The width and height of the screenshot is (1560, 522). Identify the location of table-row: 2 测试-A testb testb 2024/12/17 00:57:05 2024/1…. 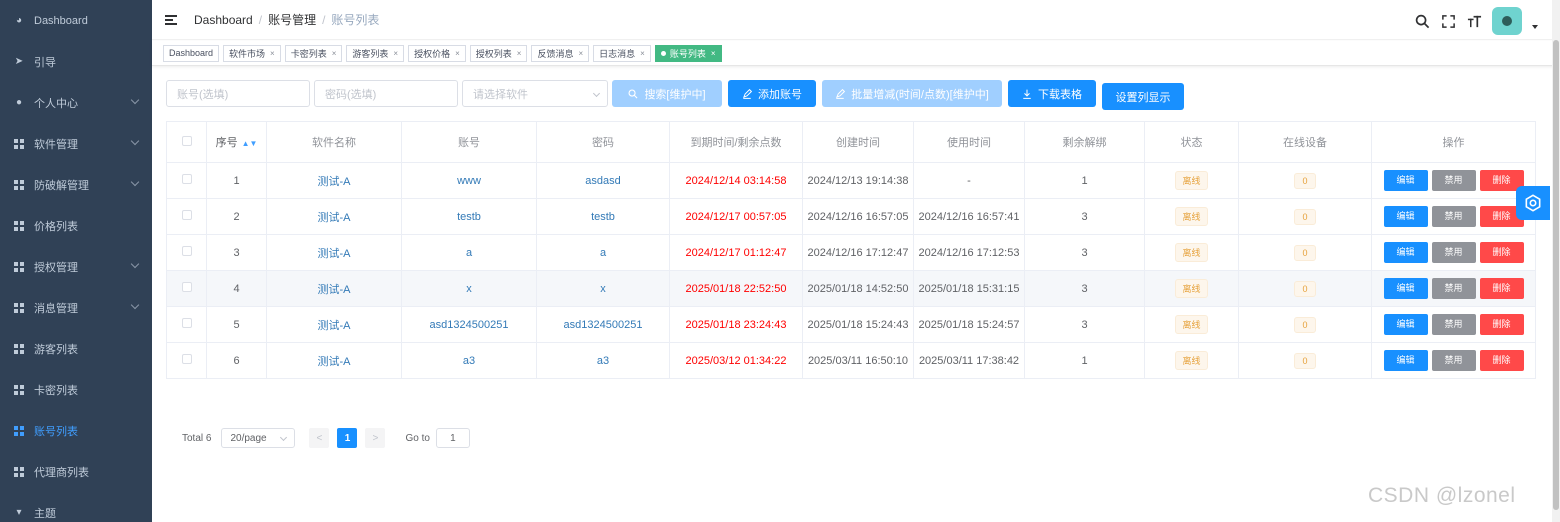
(851, 216).